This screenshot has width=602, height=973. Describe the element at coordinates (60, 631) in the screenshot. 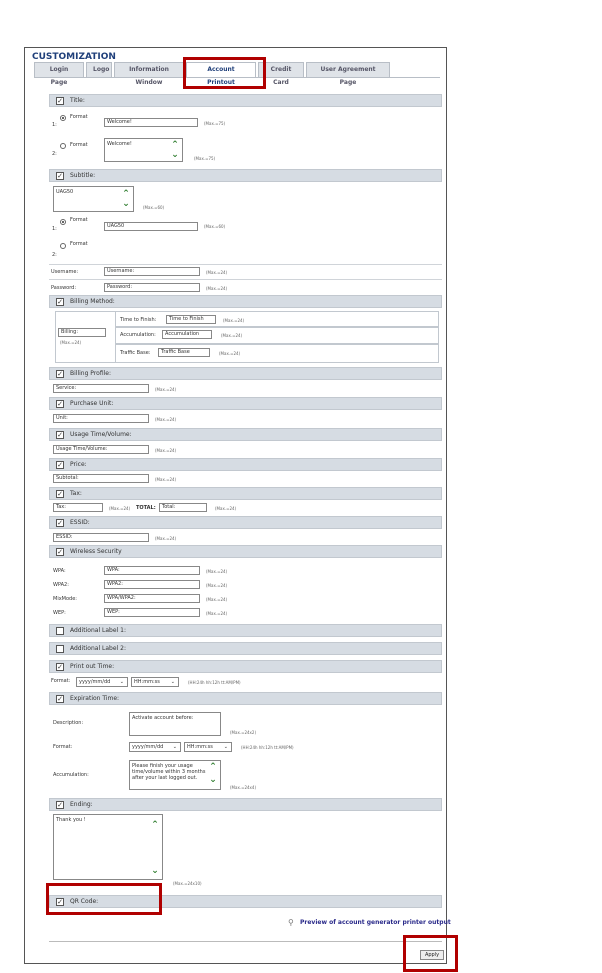

I see `additional-label-1-checkbox` at that location.